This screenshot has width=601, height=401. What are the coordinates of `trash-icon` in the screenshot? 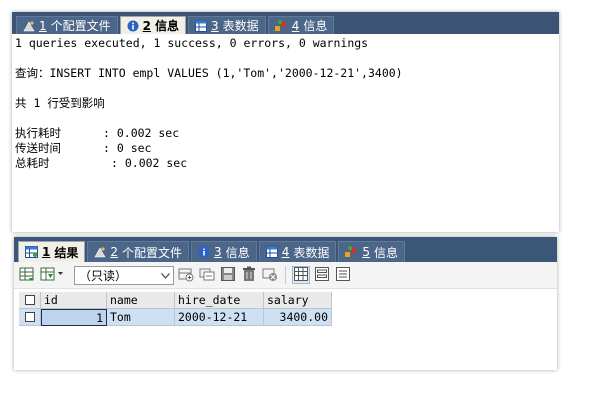 It's located at (249, 275).